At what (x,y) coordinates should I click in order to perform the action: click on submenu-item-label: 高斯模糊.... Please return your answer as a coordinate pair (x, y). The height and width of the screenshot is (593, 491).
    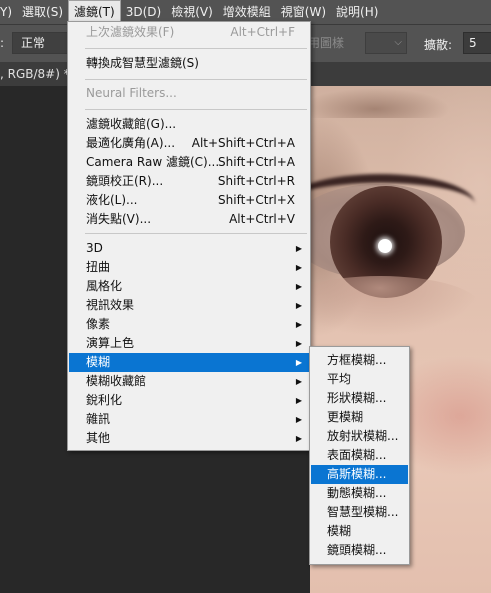
    Looking at the image, I should click on (357, 474).